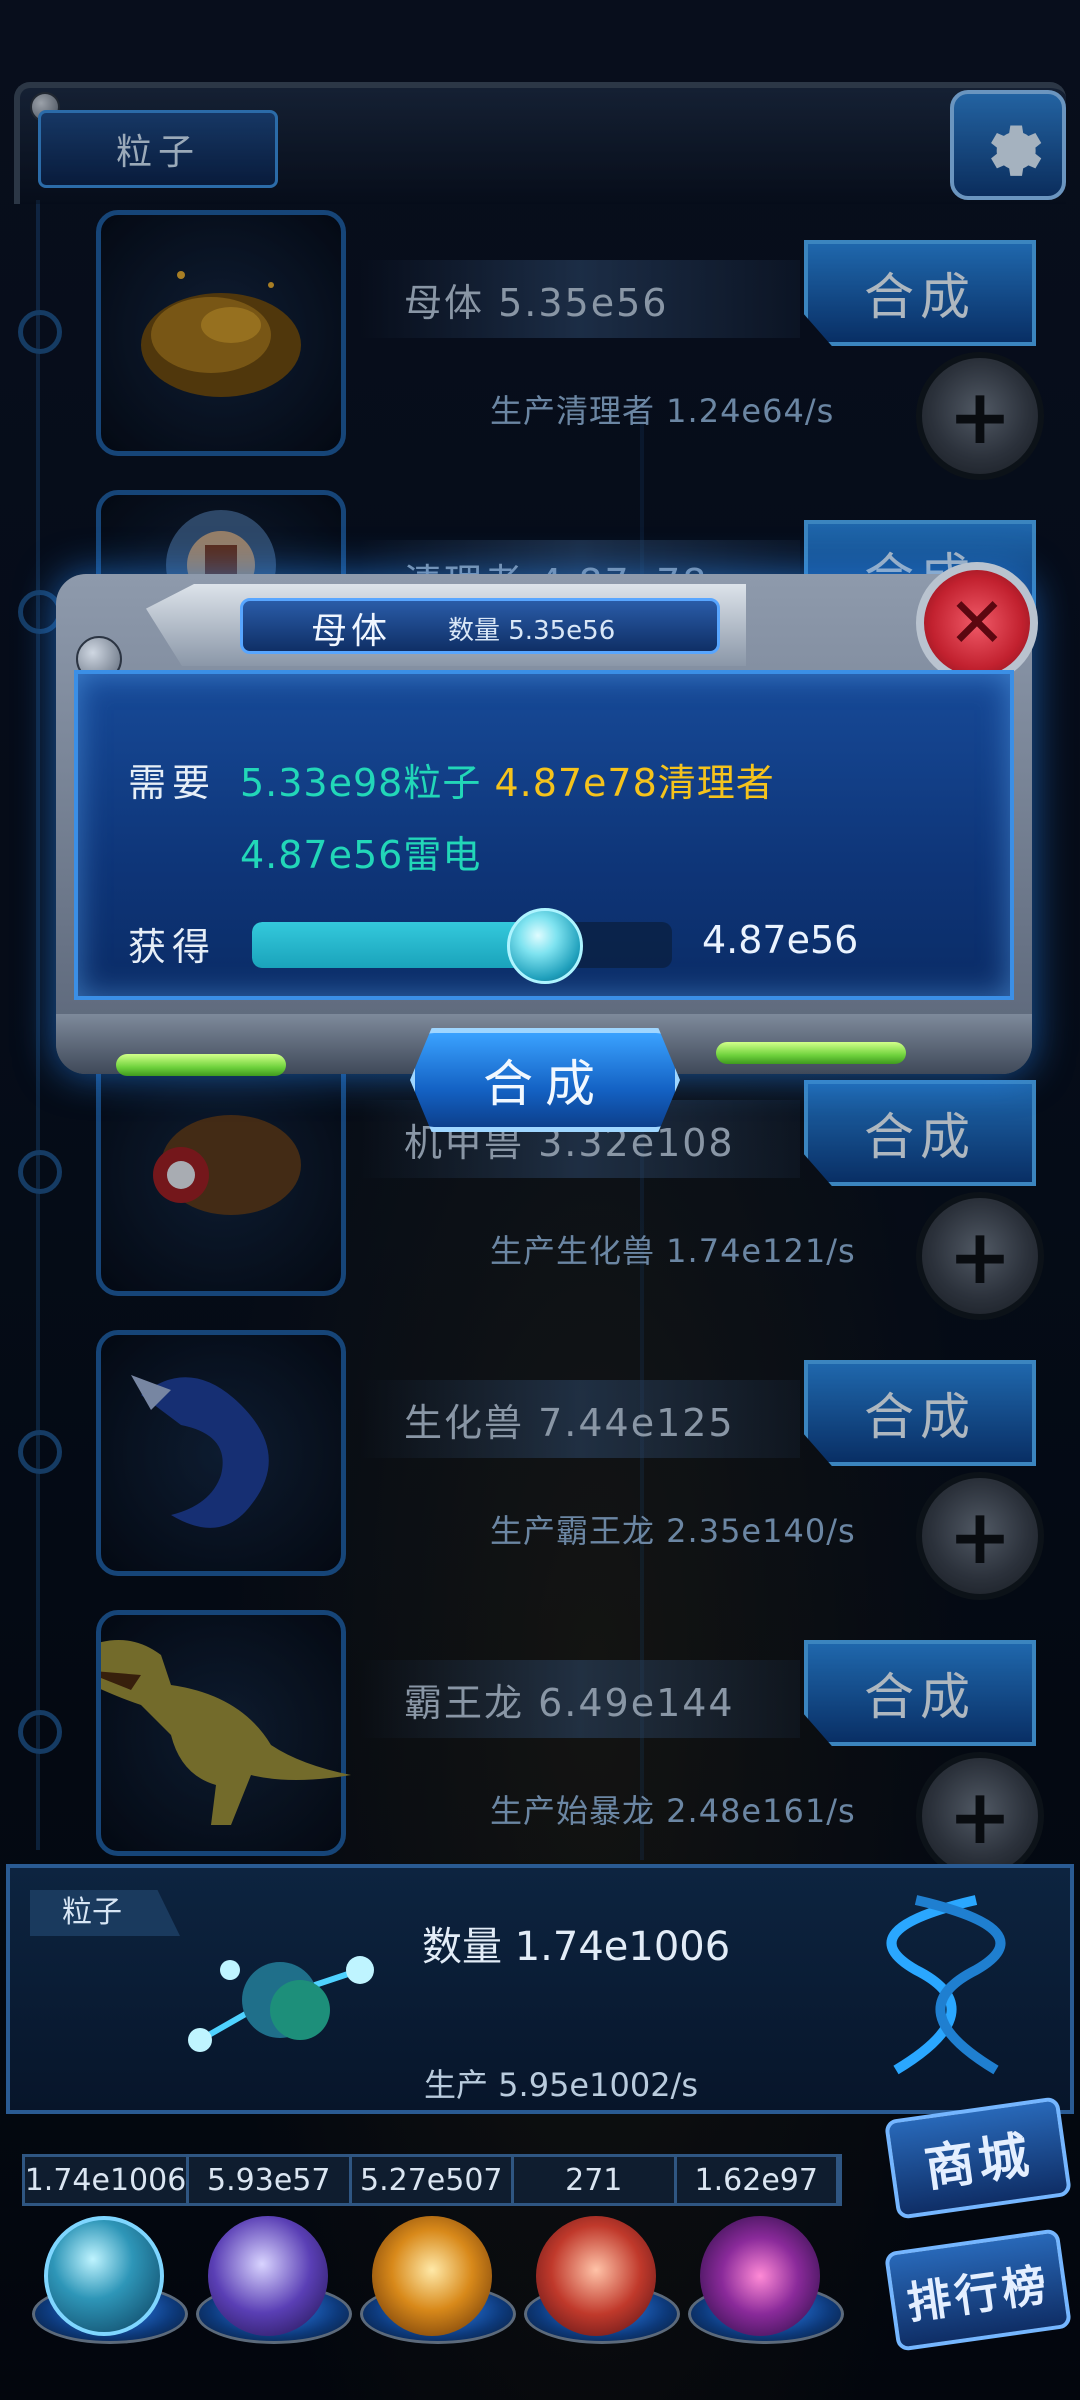  I want to click on amount-slider-track, so click(462, 945).